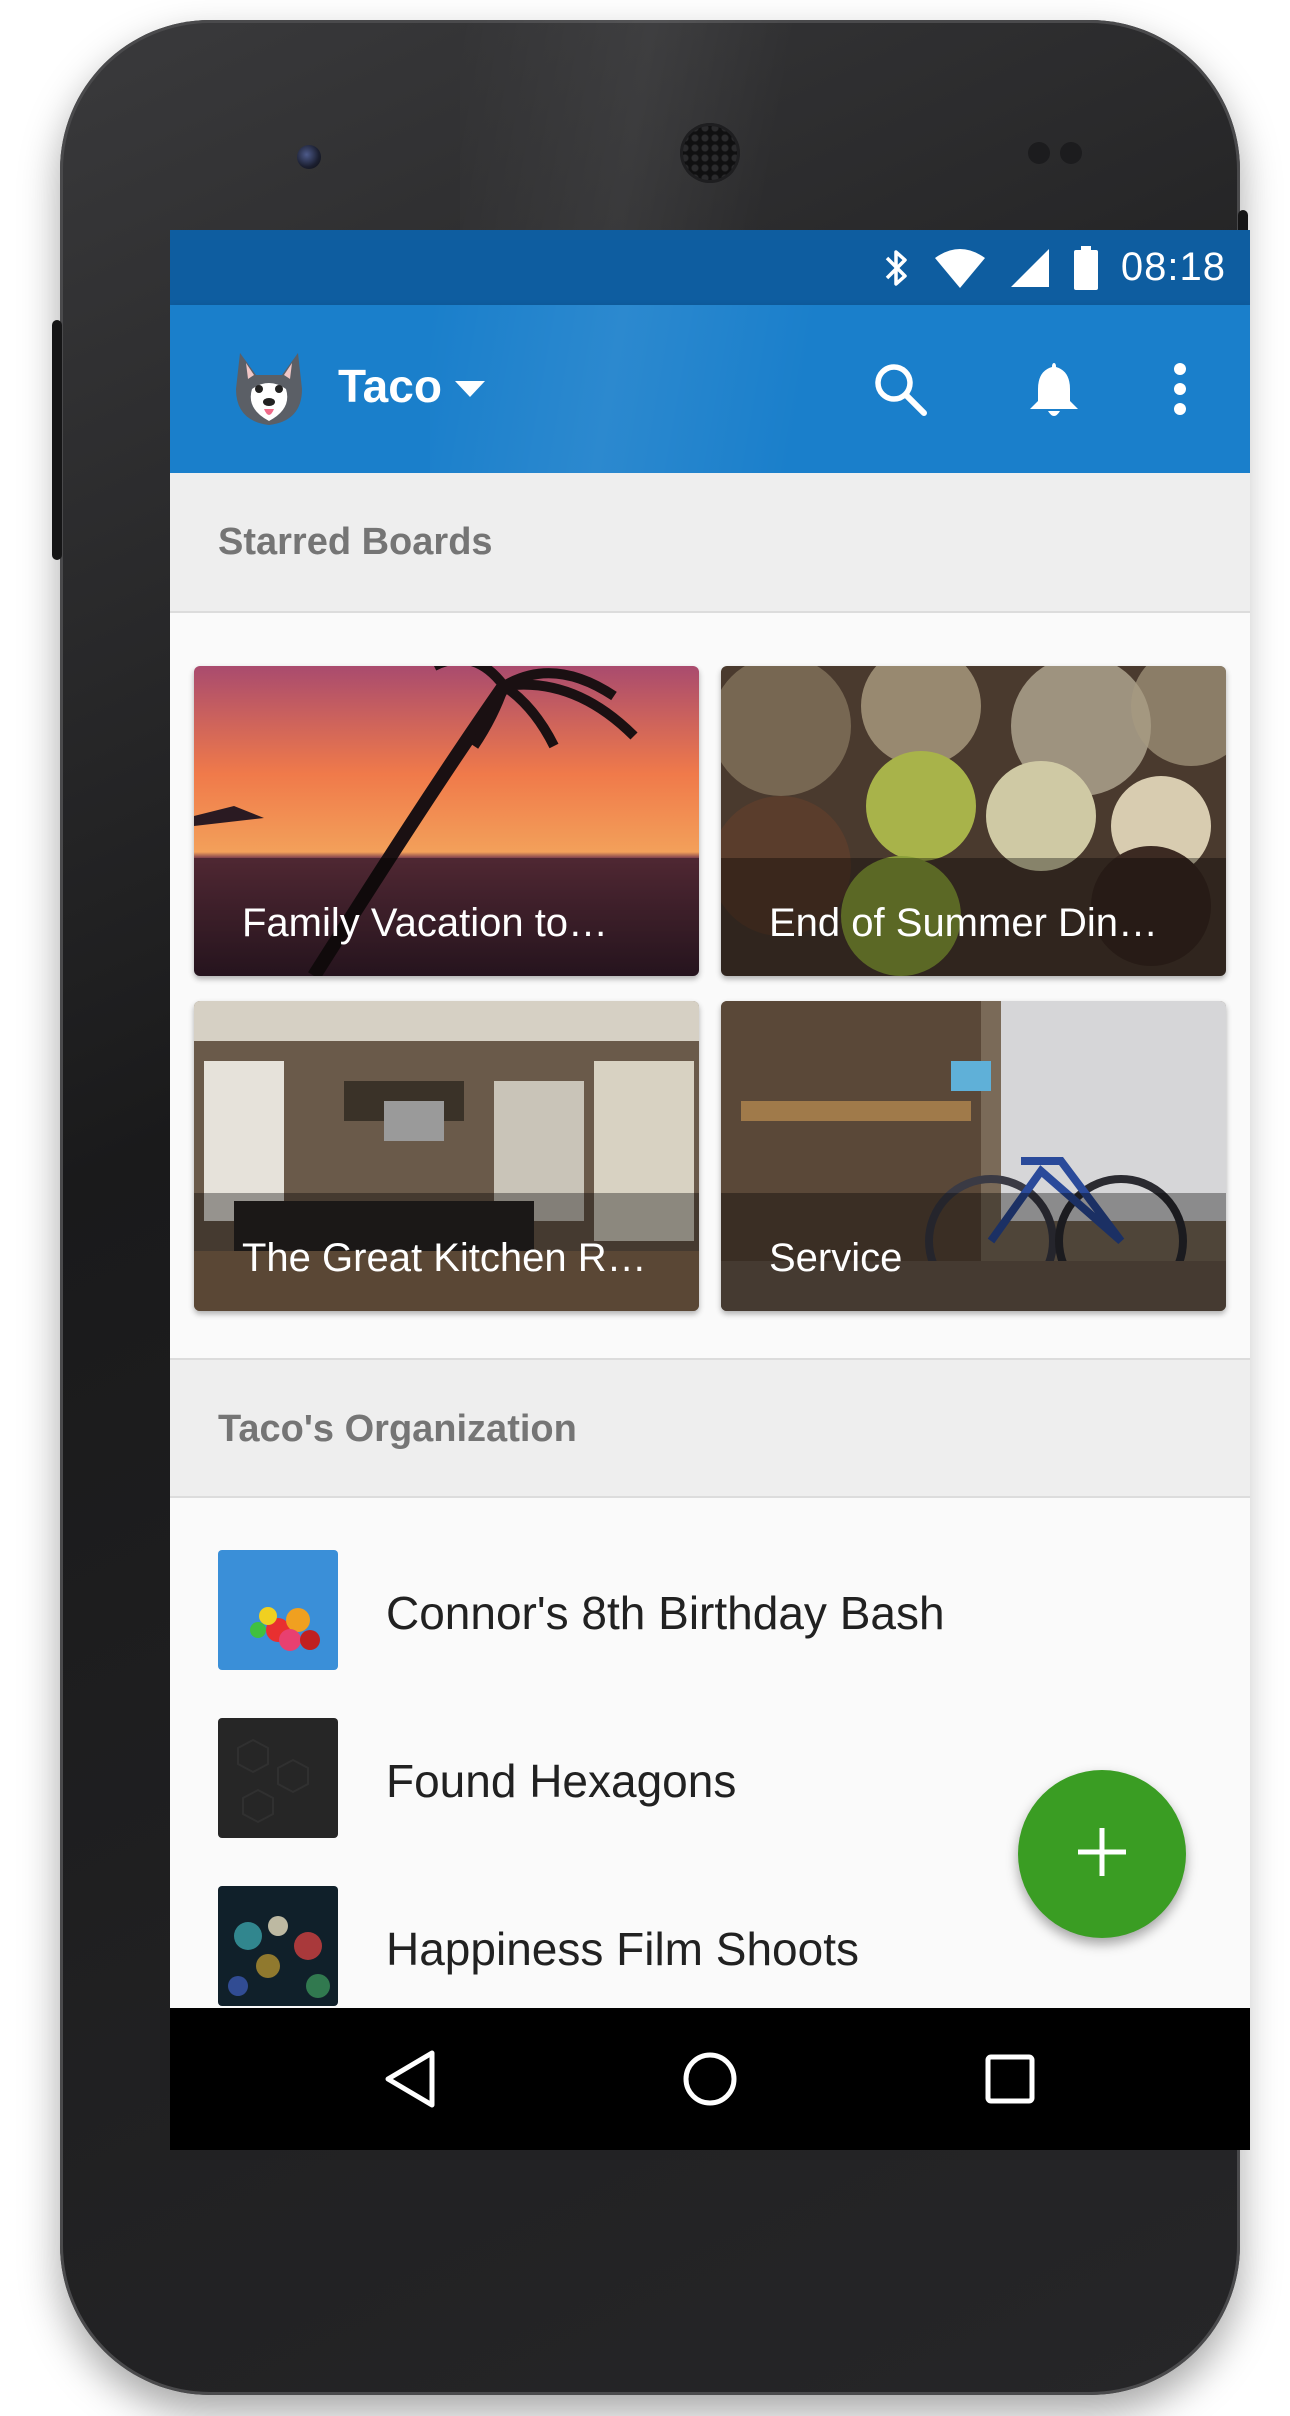  Describe the element at coordinates (900, 389) in the screenshot. I see `search-icon` at that location.